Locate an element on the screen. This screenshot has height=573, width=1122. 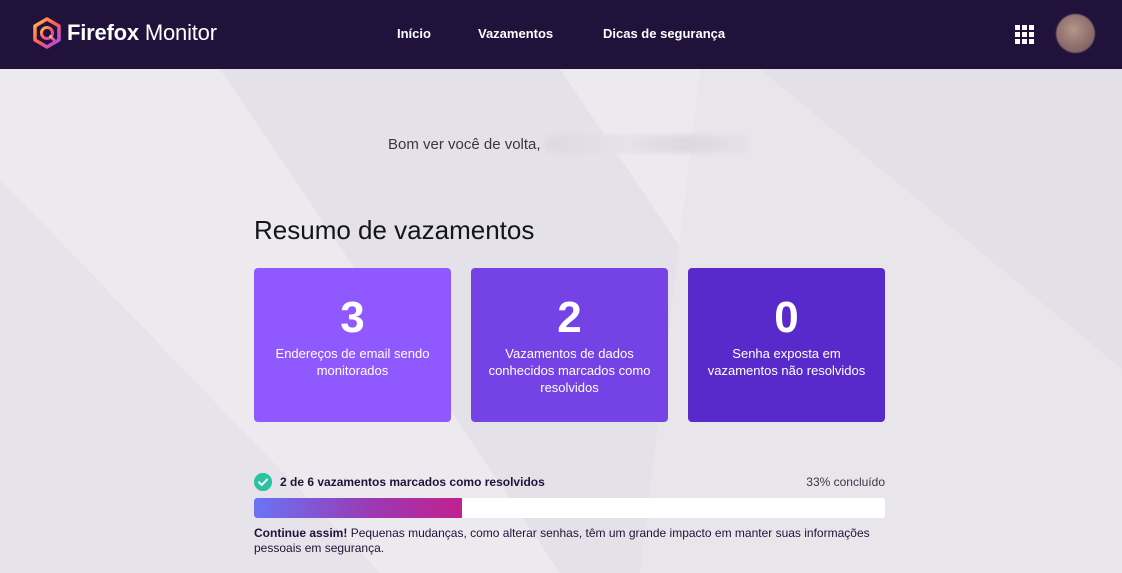
greeting-text: Bom ver você de volta, is located at coordinates (464, 144).